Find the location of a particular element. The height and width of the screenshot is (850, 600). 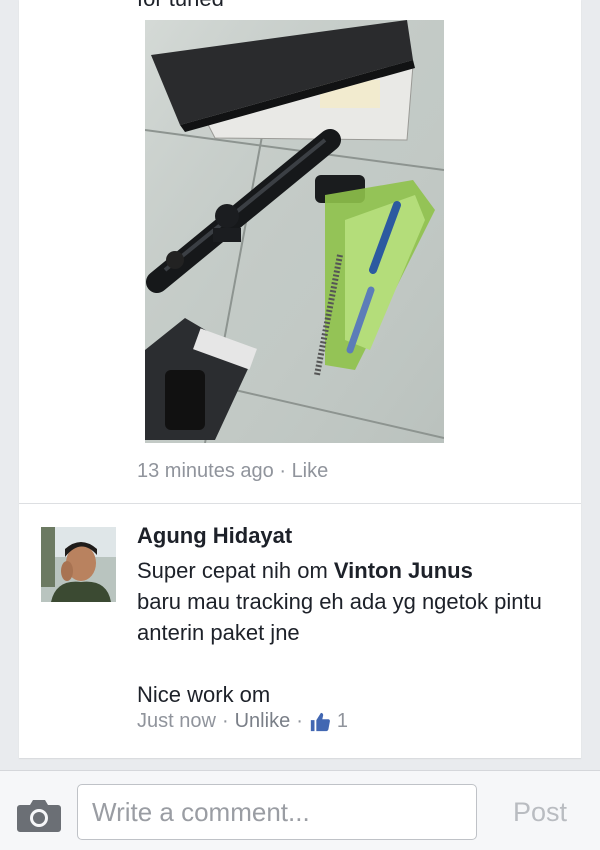

comment-timestamp: Just now is located at coordinates (176, 721).